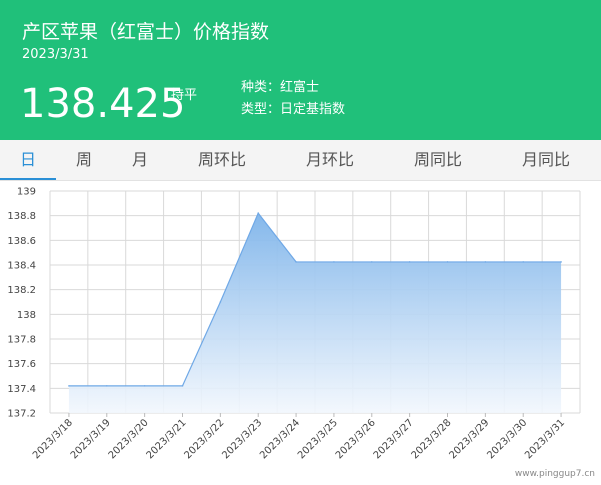  Describe the element at coordinates (21, 414) in the screenshot. I see `y-tick-label: 137.2` at that location.